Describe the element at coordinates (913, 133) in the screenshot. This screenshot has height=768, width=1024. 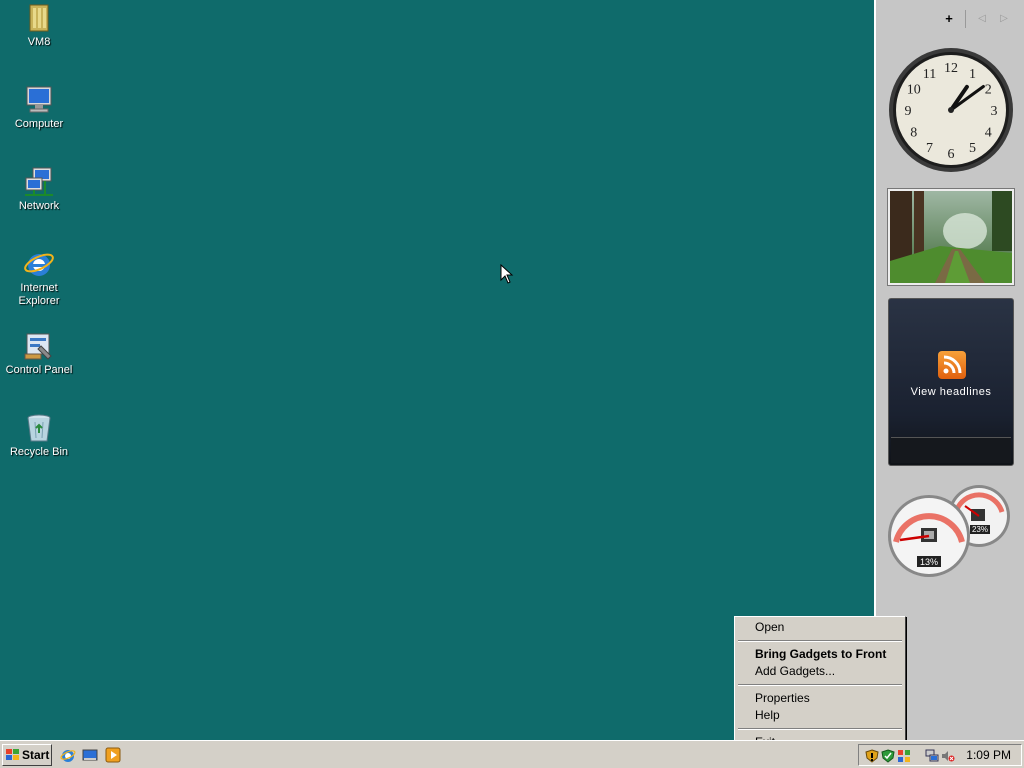
I see `clock-numeral: 8` at that location.